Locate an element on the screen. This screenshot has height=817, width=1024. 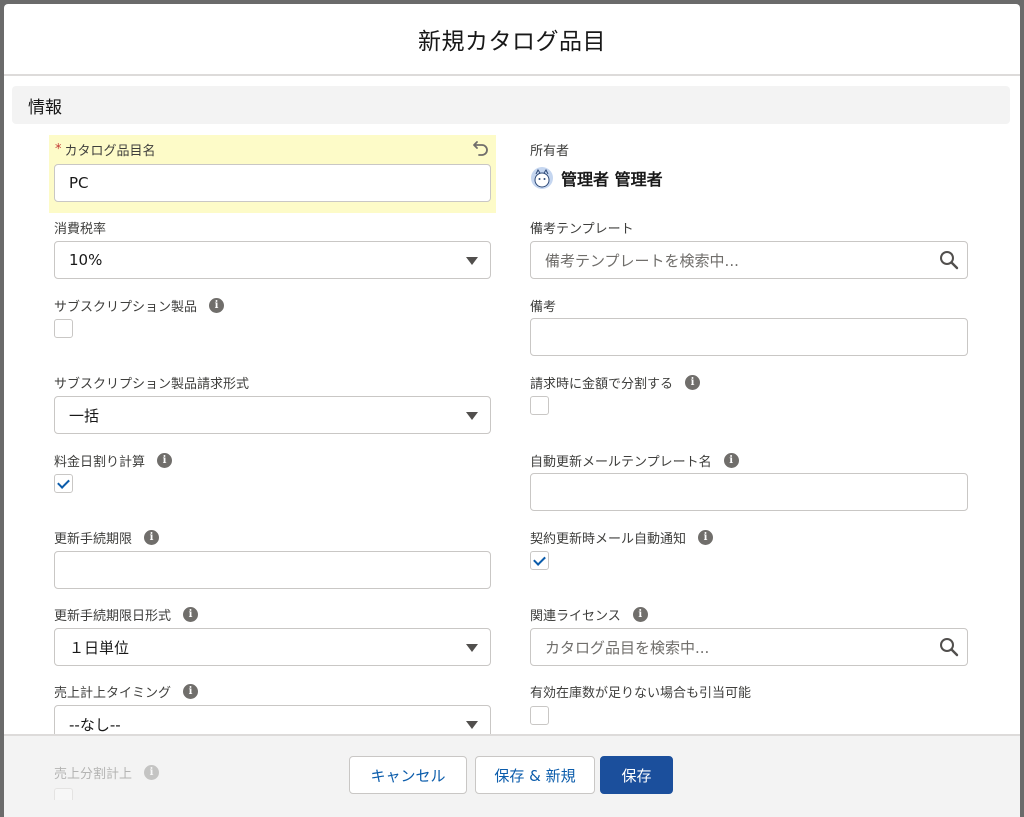
split-by-amount-label-row: 請求時に金額で分割する i is located at coordinates (615, 382).